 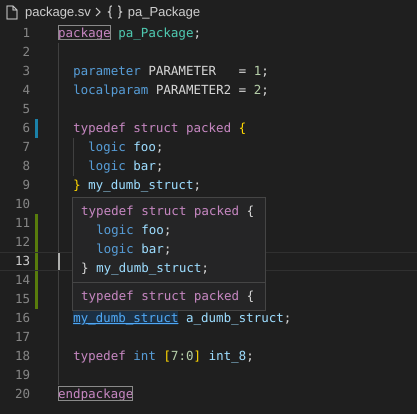 What do you see at coordinates (22, 318) in the screenshot?
I see `line-number: 16` at bounding box center [22, 318].